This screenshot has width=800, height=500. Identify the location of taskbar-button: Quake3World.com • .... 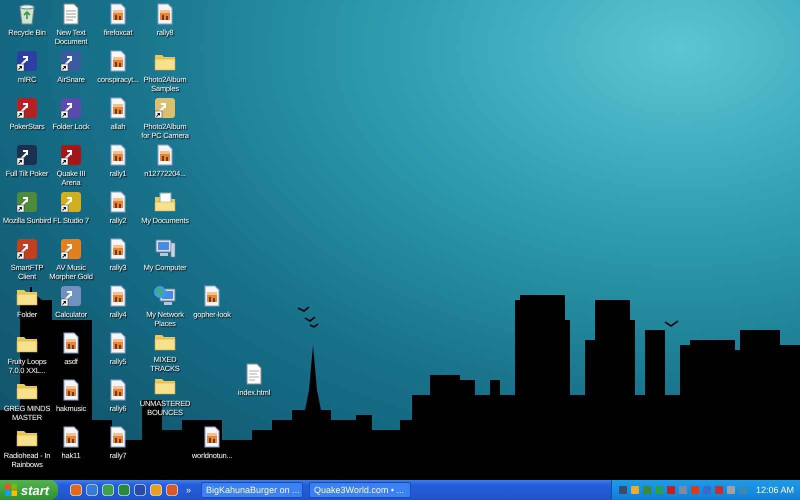
(360, 490).